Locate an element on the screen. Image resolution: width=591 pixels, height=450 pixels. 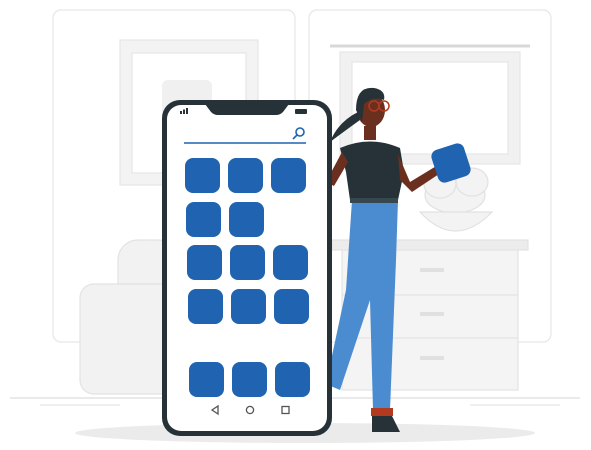
battery-icon is located at coordinates (301, 111).